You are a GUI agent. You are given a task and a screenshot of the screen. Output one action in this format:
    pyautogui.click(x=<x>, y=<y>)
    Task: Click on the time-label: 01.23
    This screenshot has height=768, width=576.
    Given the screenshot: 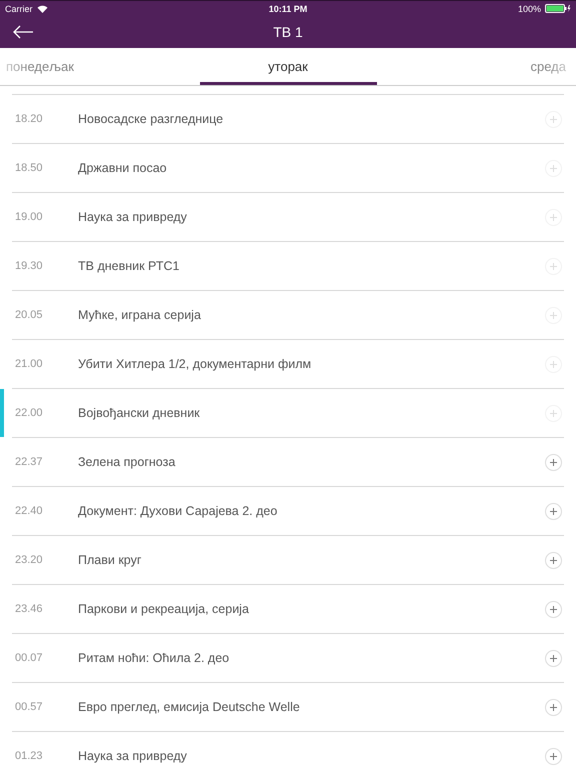 What is the action you would take?
    pyautogui.click(x=29, y=756)
    